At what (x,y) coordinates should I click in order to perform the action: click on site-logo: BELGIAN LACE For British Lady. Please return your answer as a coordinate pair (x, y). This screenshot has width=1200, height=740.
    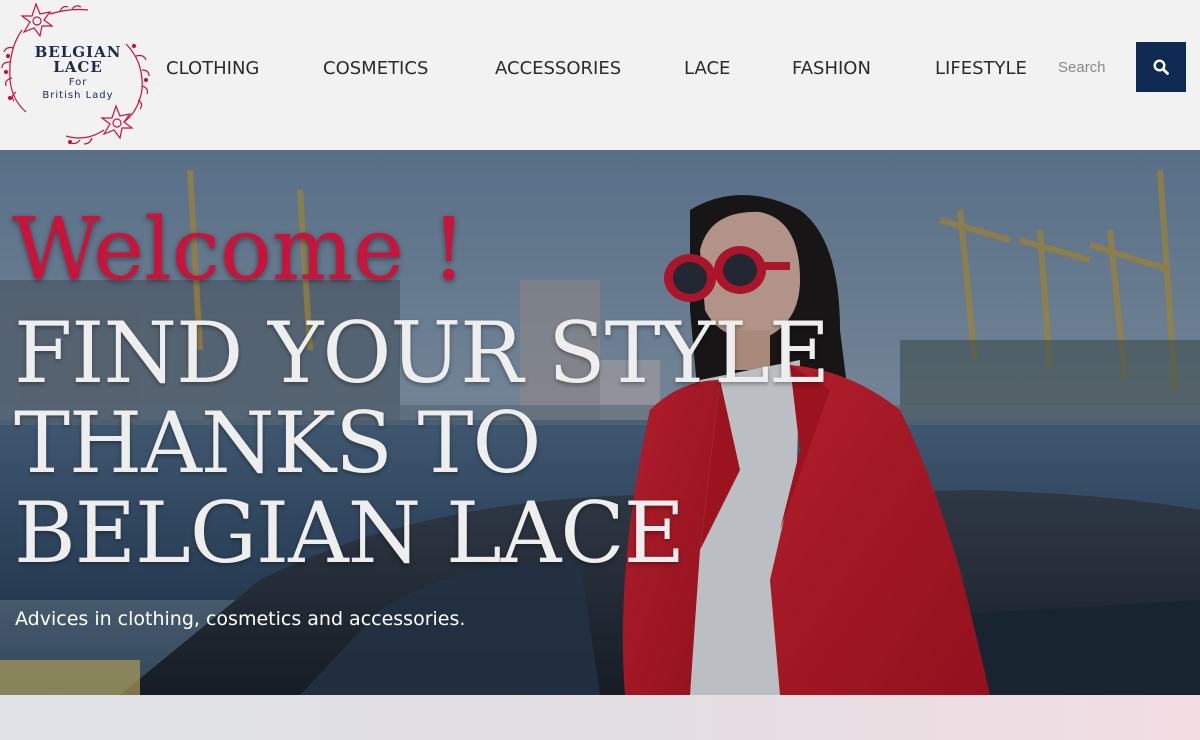
    Looking at the image, I should click on (75, 75).